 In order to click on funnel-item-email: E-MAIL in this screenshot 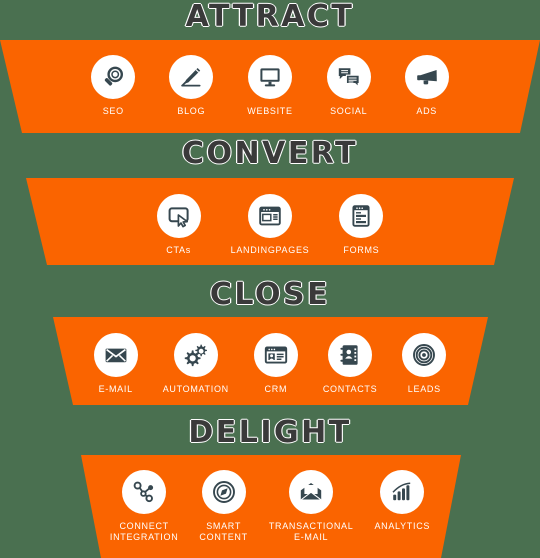, I will do `click(115, 364)`.